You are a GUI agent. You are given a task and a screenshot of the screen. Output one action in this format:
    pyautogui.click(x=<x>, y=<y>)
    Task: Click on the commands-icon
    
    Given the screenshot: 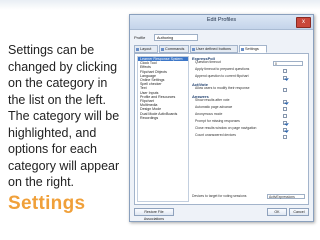 What is the action you would take?
    pyautogui.click(x=162, y=49)
    